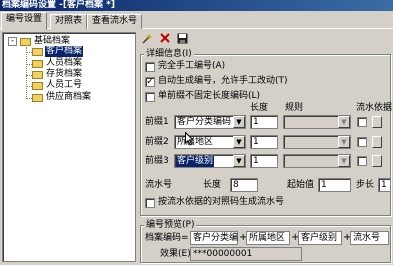 This screenshot has width=393, height=265. Describe the element at coordinates (294, 108) in the screenshot. I see `column-header-rule: 规则` at that location.